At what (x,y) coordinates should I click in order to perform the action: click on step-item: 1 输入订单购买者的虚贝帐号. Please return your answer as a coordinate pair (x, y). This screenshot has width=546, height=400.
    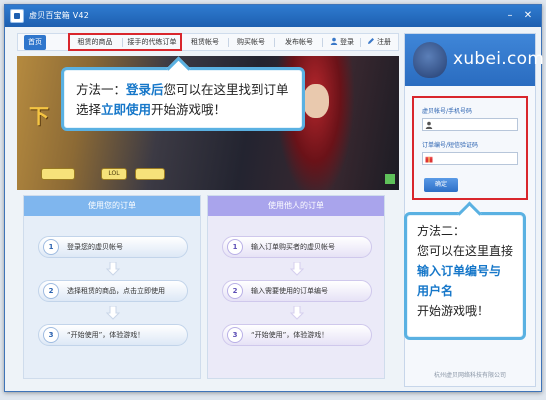
    Looking at the image, I should click on (297, 247).